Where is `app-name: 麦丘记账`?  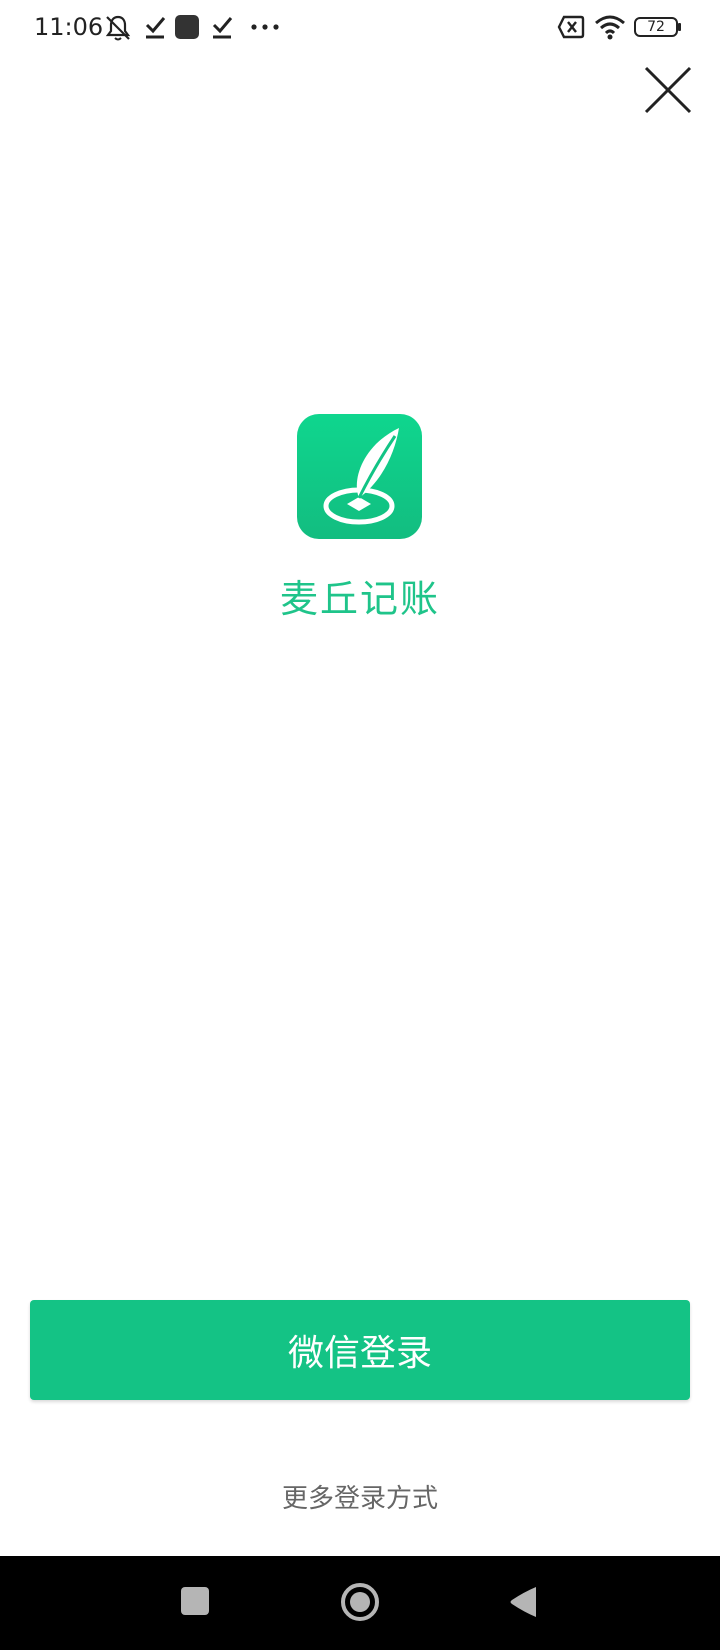
app-name: 麦丘记账 is located at coordinates (359, 599).